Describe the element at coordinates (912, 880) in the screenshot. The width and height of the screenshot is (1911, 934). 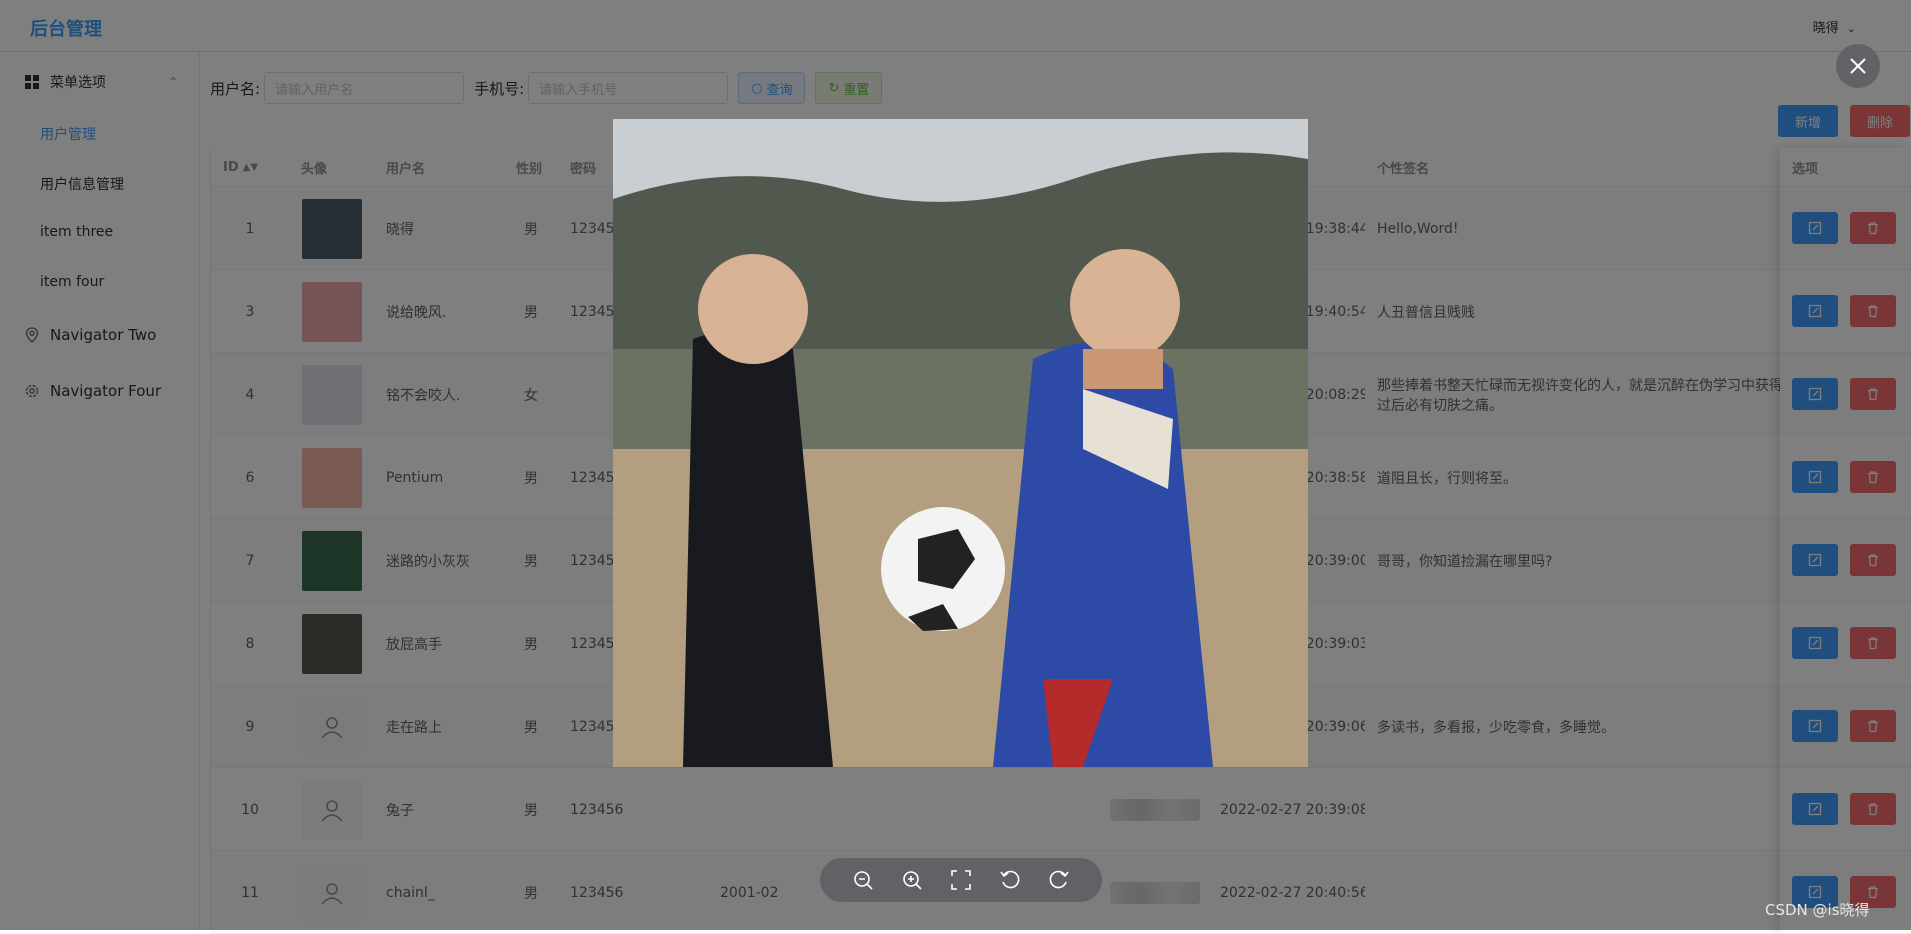
I see `zoom-in-icon` at that location.